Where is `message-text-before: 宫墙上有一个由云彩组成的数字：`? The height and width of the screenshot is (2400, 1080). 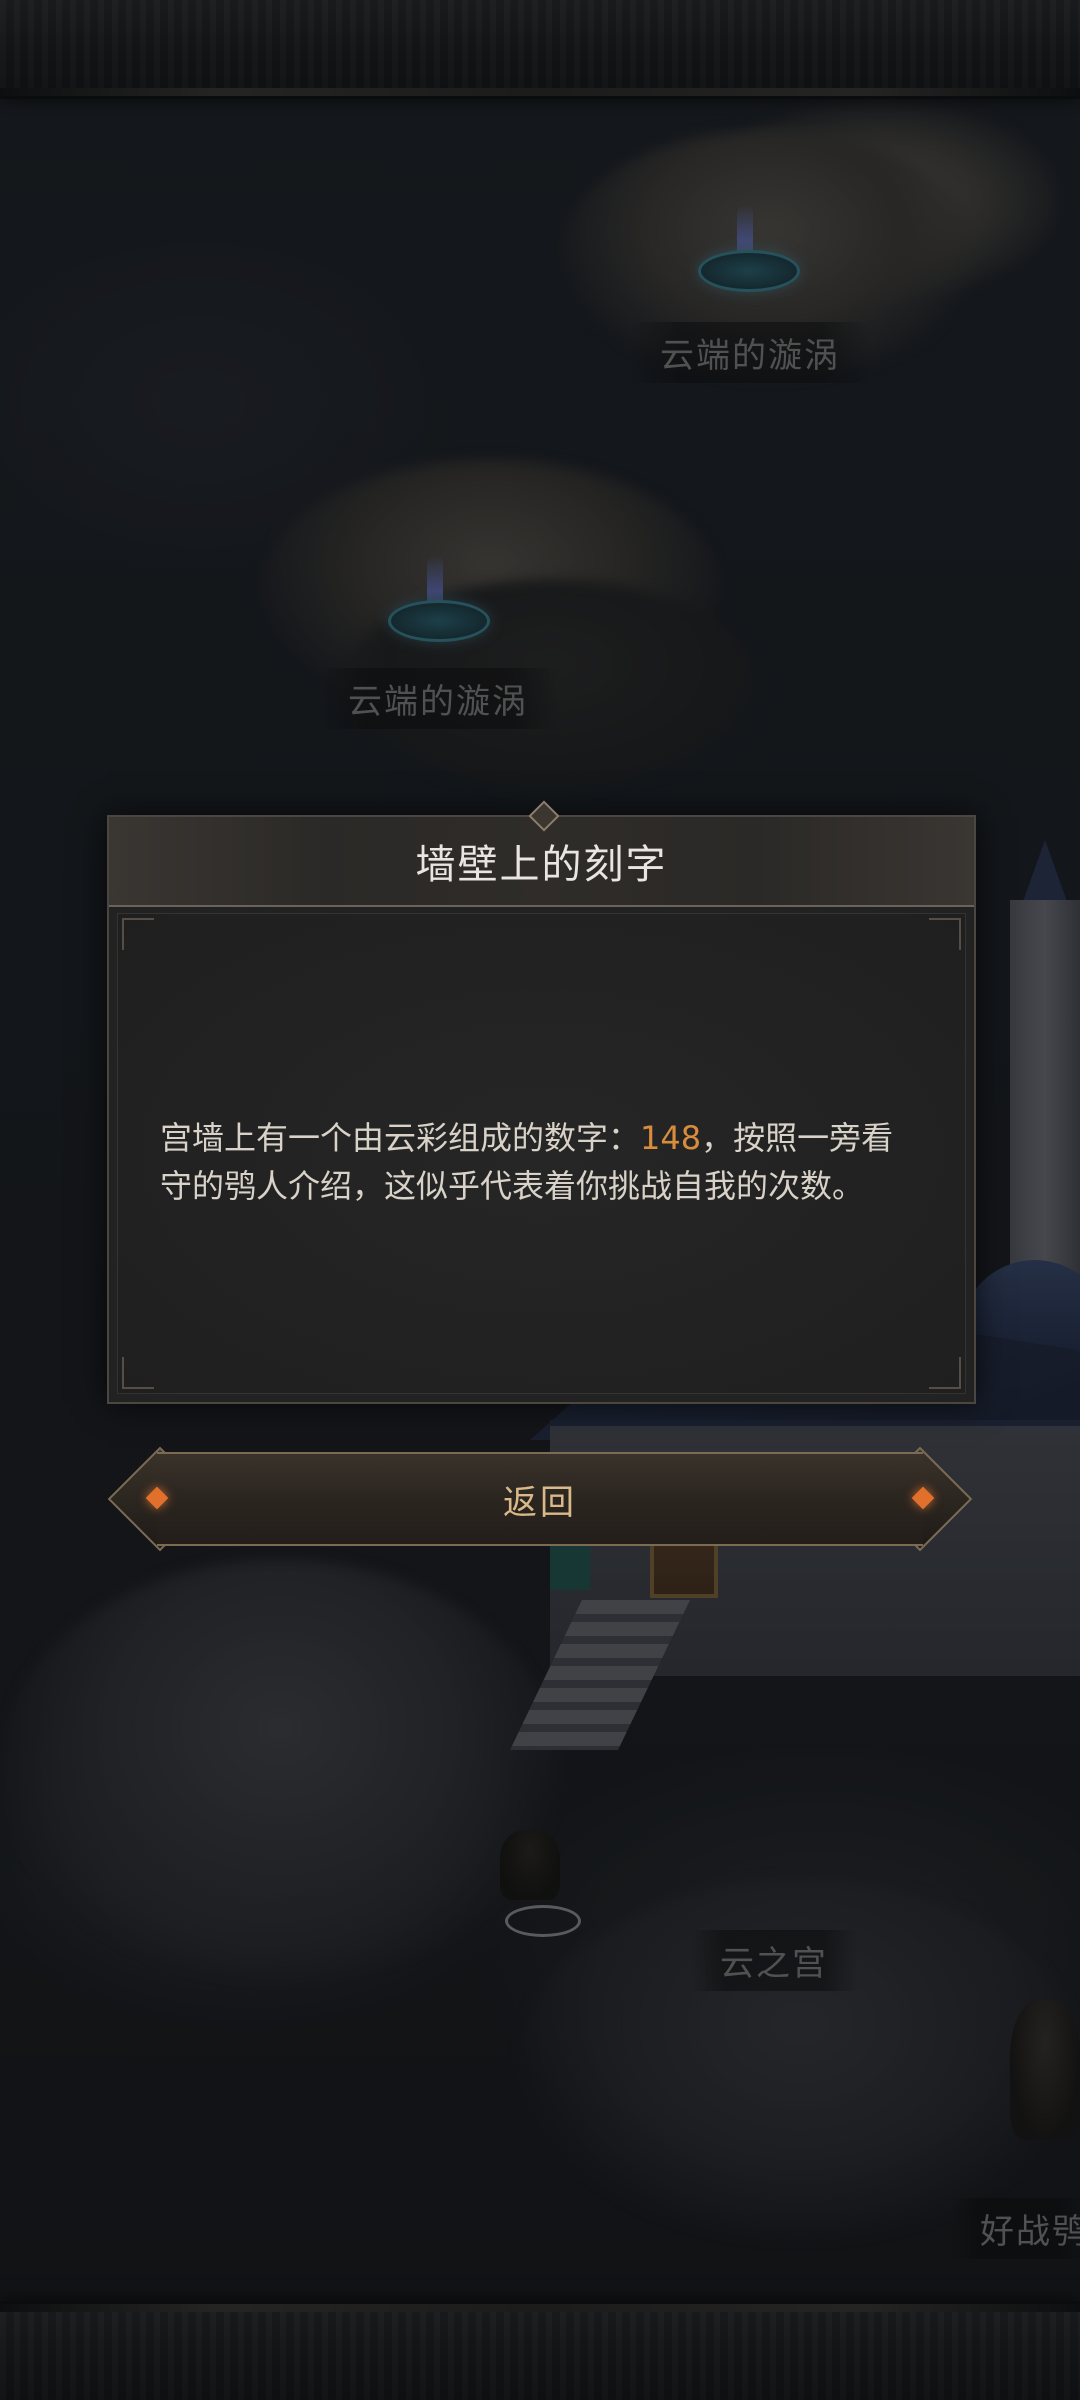
message-text-before: 宫墙上有一个由云彩组成的数字： is located at coordinates (400, 1138).